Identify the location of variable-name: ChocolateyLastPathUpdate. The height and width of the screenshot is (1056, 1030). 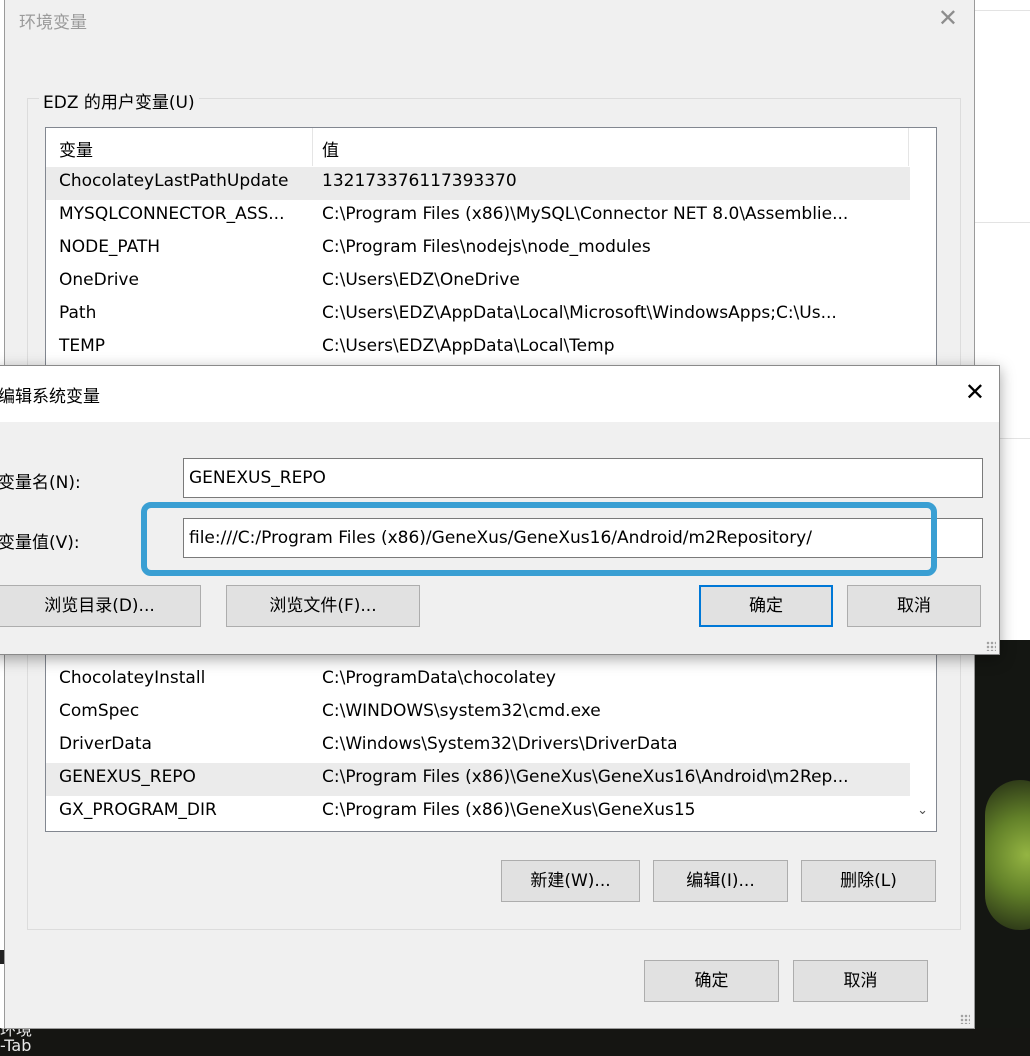
(174, 181).